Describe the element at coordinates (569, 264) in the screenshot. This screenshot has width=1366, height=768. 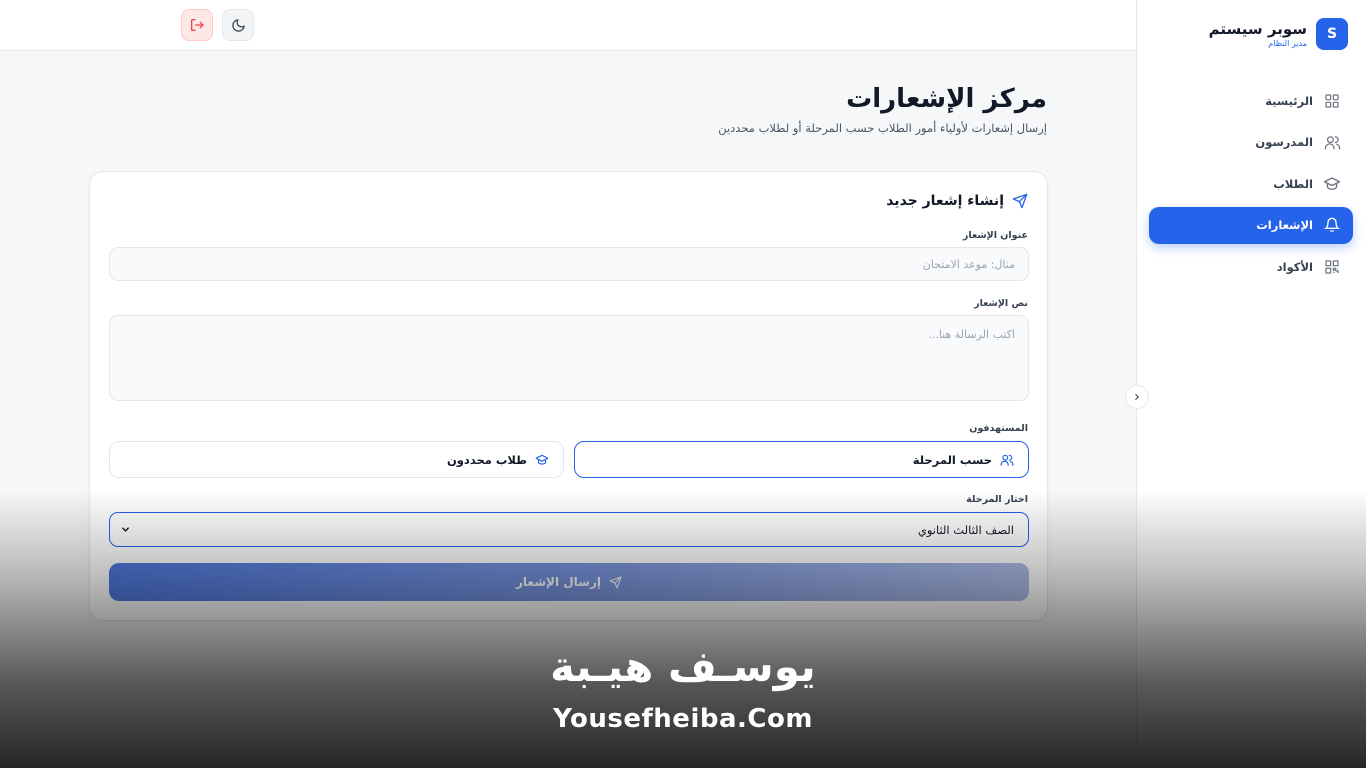
I see `notification-title-input` at that location.